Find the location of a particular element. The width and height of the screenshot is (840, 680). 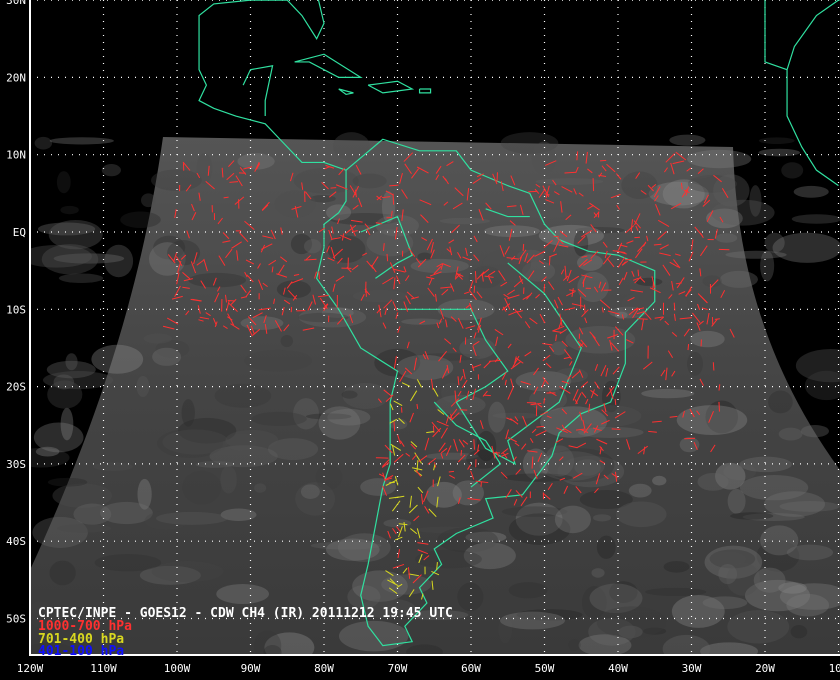

latitude-labels: 30N 20N 10N EQ 10S 20S 30S 40S 50S is located at coordinates (16, 313).